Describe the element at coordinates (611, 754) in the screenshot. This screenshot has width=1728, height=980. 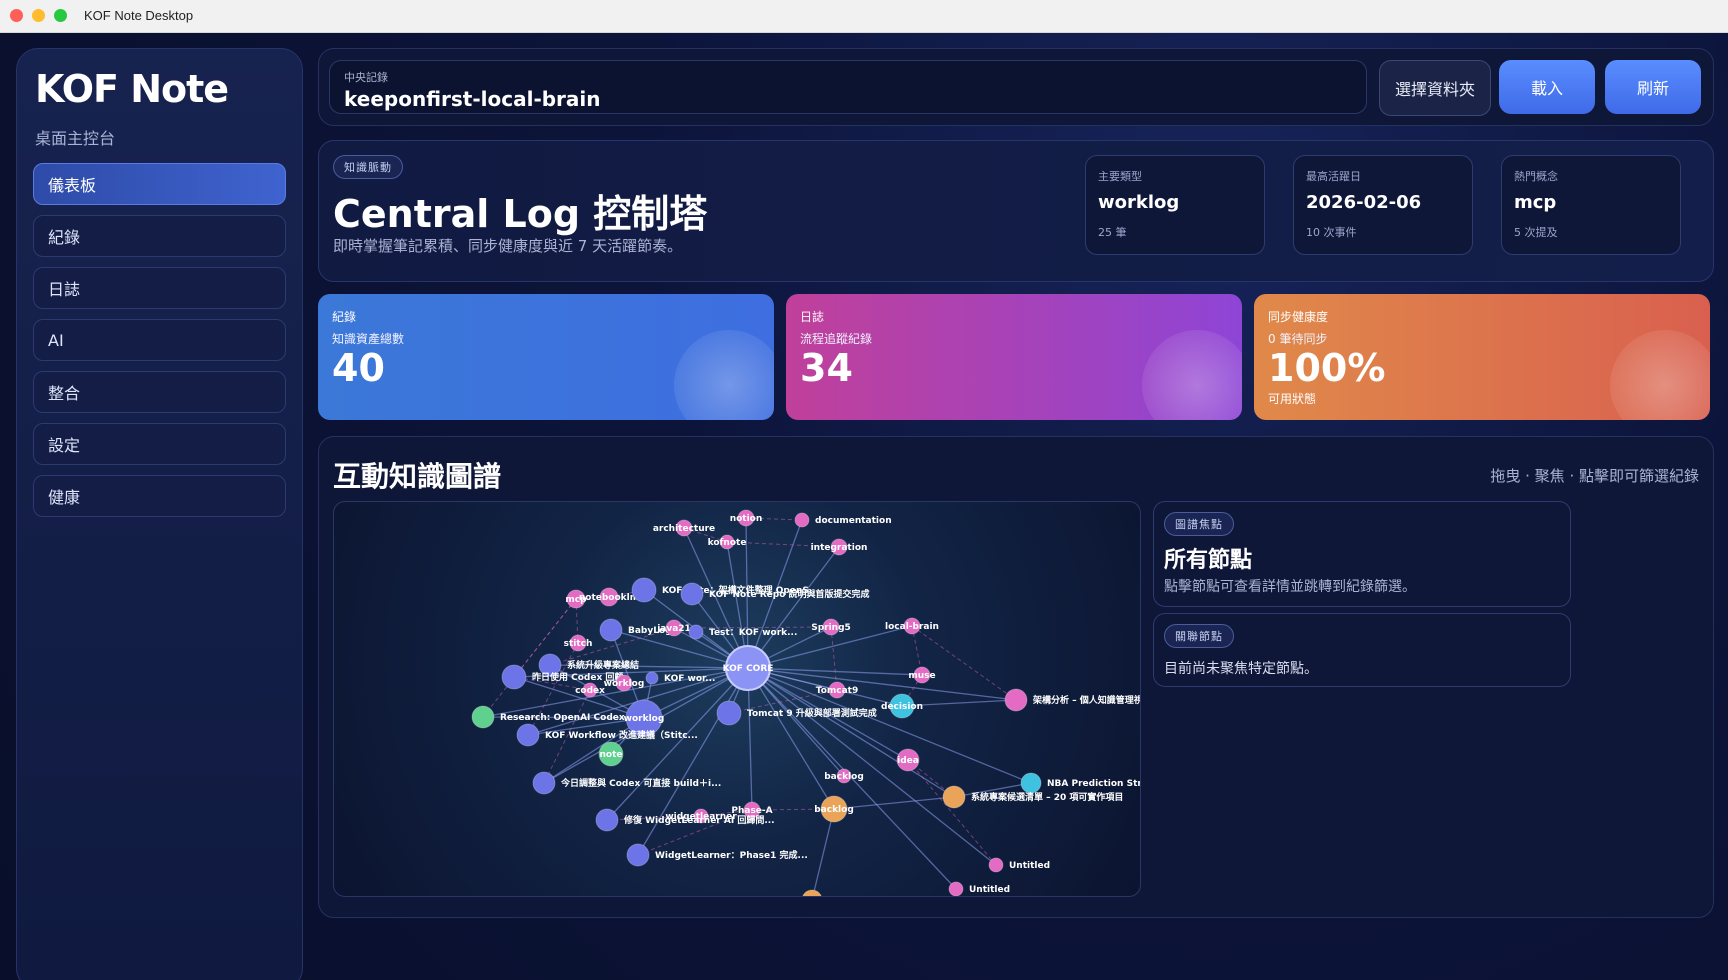
I see `graph-node-note: note` at that location.